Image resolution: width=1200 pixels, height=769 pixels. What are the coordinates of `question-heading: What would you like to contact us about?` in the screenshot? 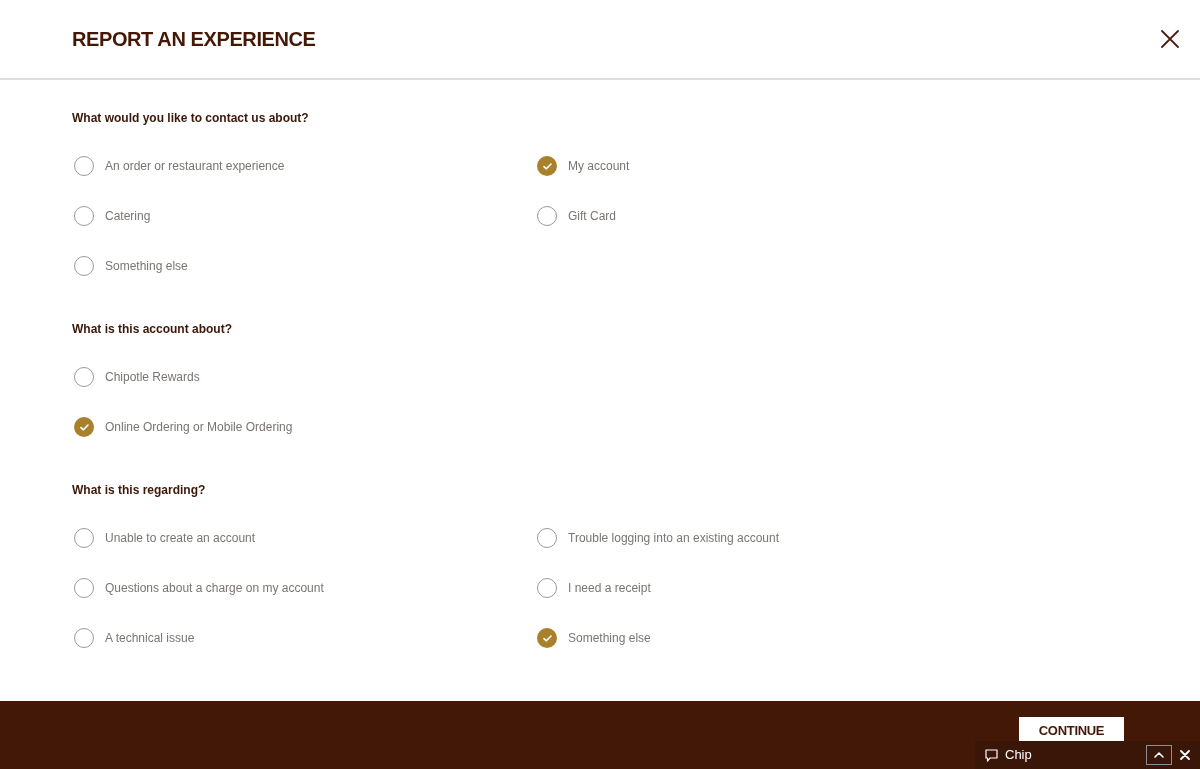 It's located at (191, 118).